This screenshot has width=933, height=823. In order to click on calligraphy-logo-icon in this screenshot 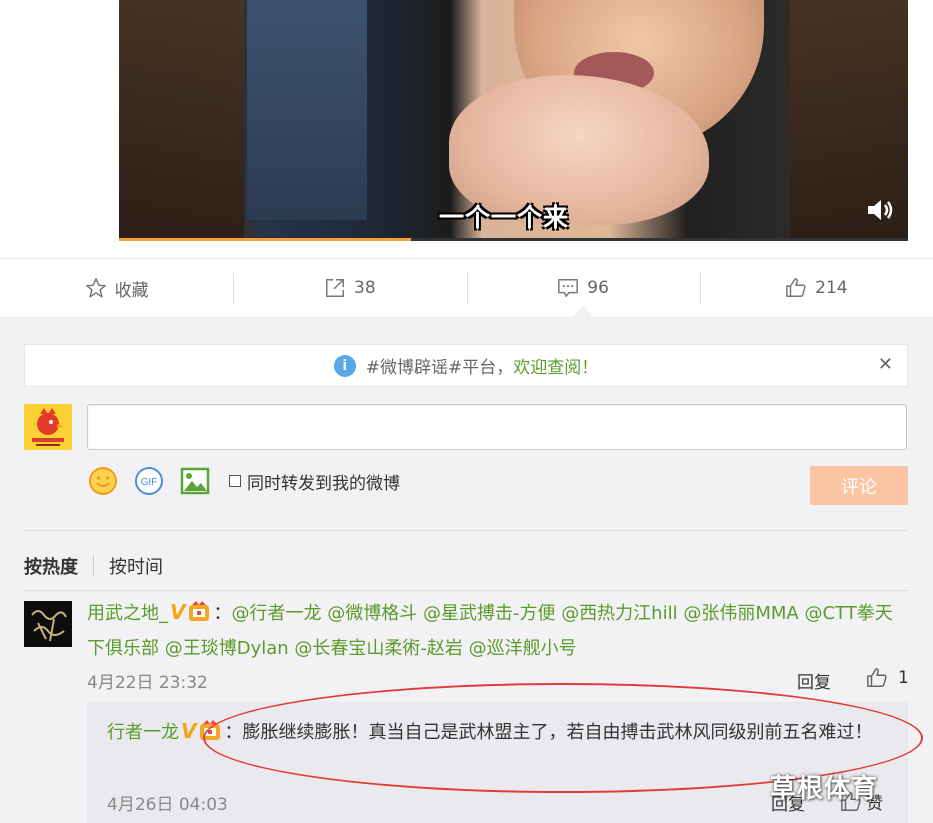, I will do `click(48, 624)`.